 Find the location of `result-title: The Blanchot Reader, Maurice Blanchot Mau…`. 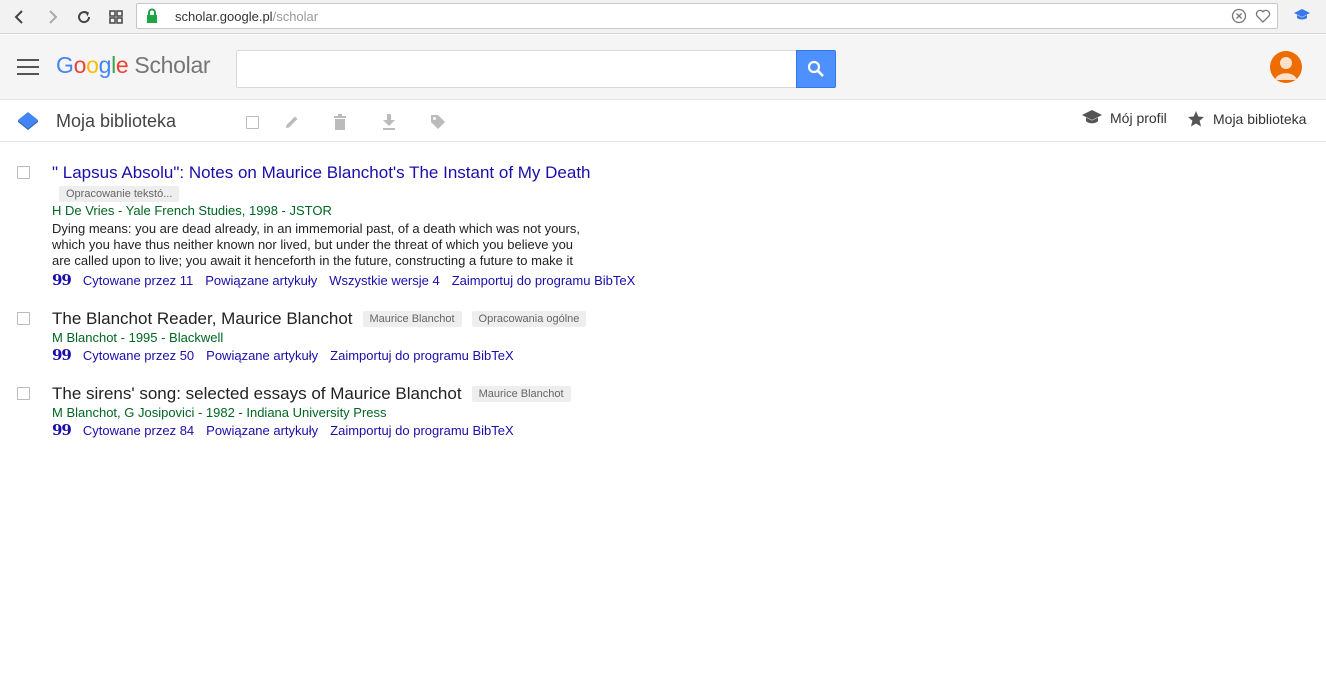

result-title: The Blanchot Reader, Maurice Blanchot Mau… is located at coordinates (319, 319).